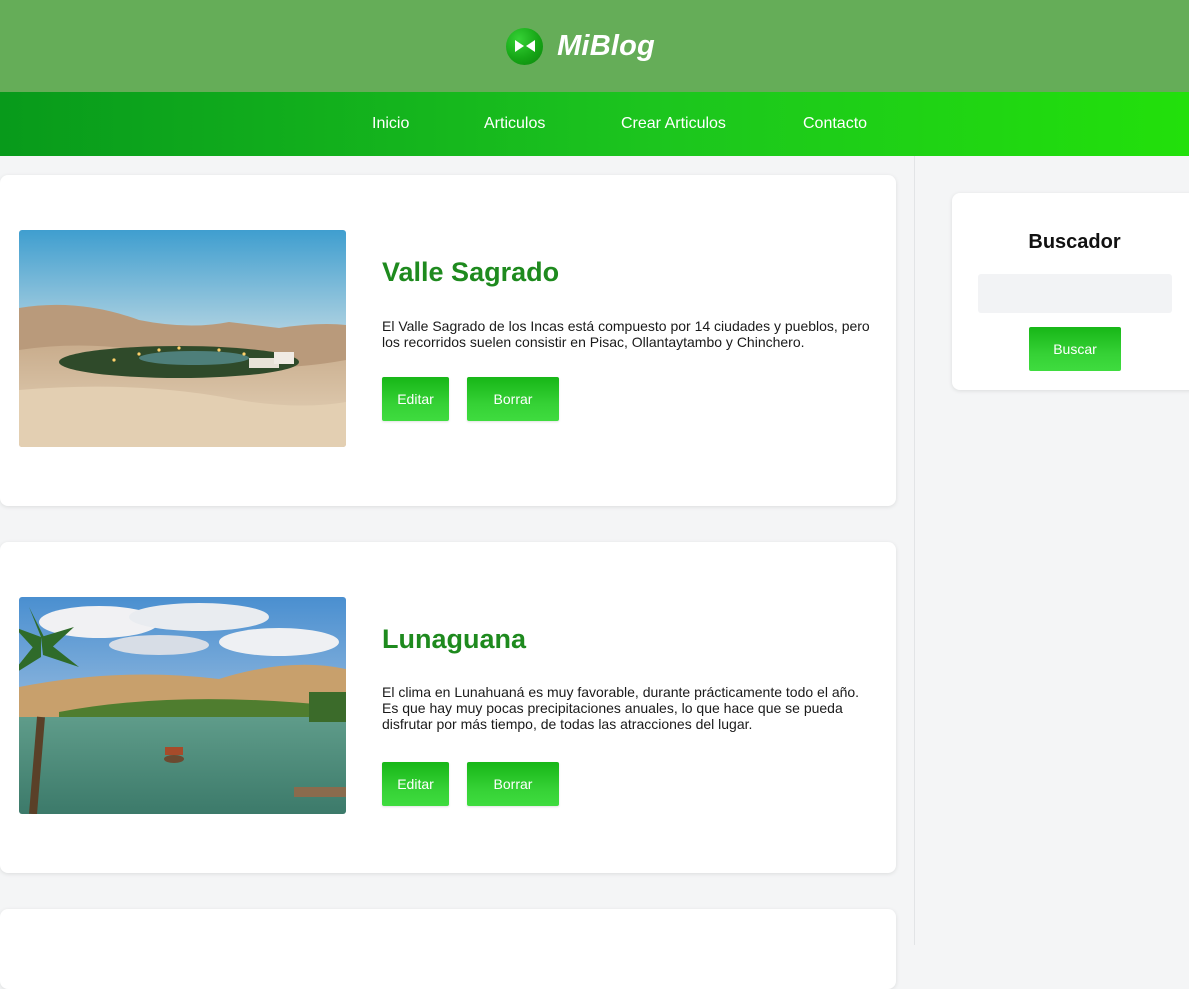  What do you see at coordinates (914, 550) in the screenshot?
I see `content-divider` at bounding box center [914, 550].